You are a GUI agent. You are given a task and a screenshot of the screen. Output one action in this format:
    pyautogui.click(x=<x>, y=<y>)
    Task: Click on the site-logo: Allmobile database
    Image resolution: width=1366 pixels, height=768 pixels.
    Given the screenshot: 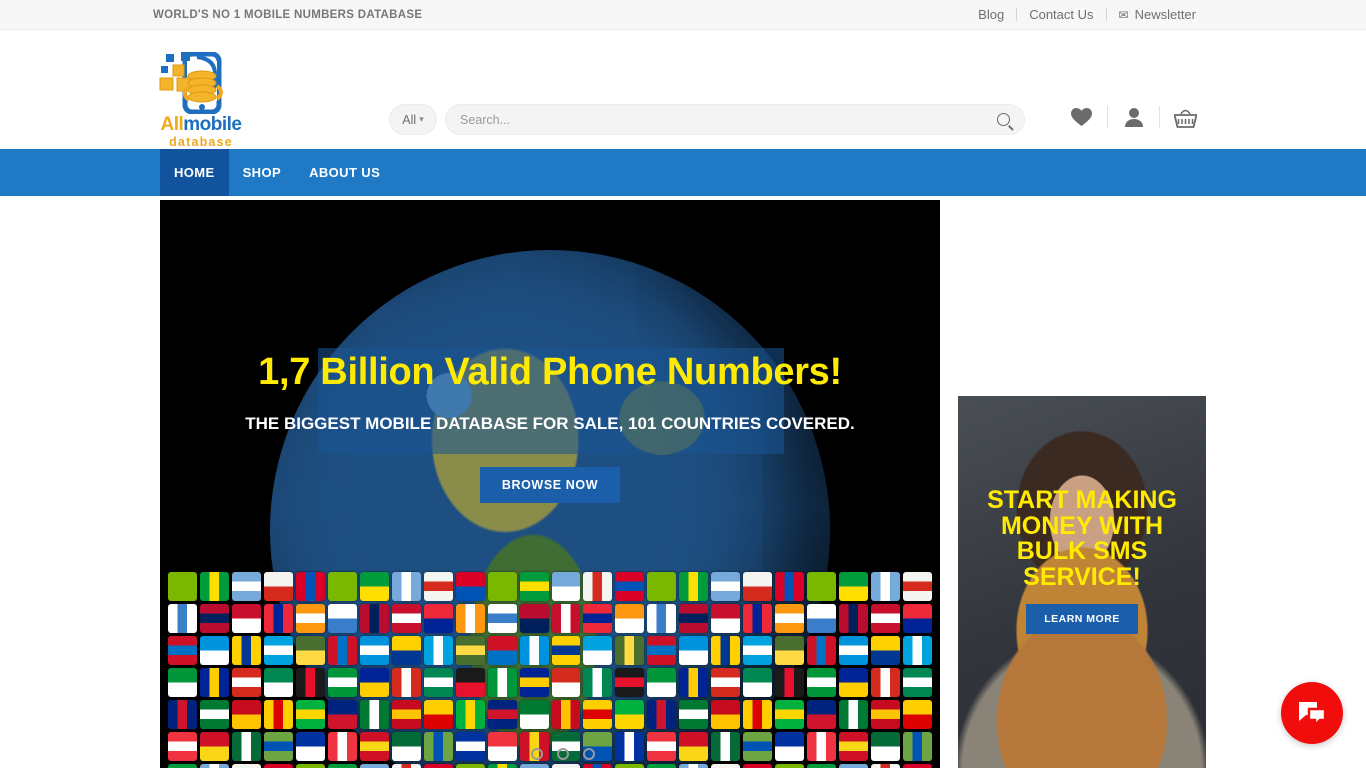 What is the action you would take?
    pyautogui.click(x=201, y=105)
    